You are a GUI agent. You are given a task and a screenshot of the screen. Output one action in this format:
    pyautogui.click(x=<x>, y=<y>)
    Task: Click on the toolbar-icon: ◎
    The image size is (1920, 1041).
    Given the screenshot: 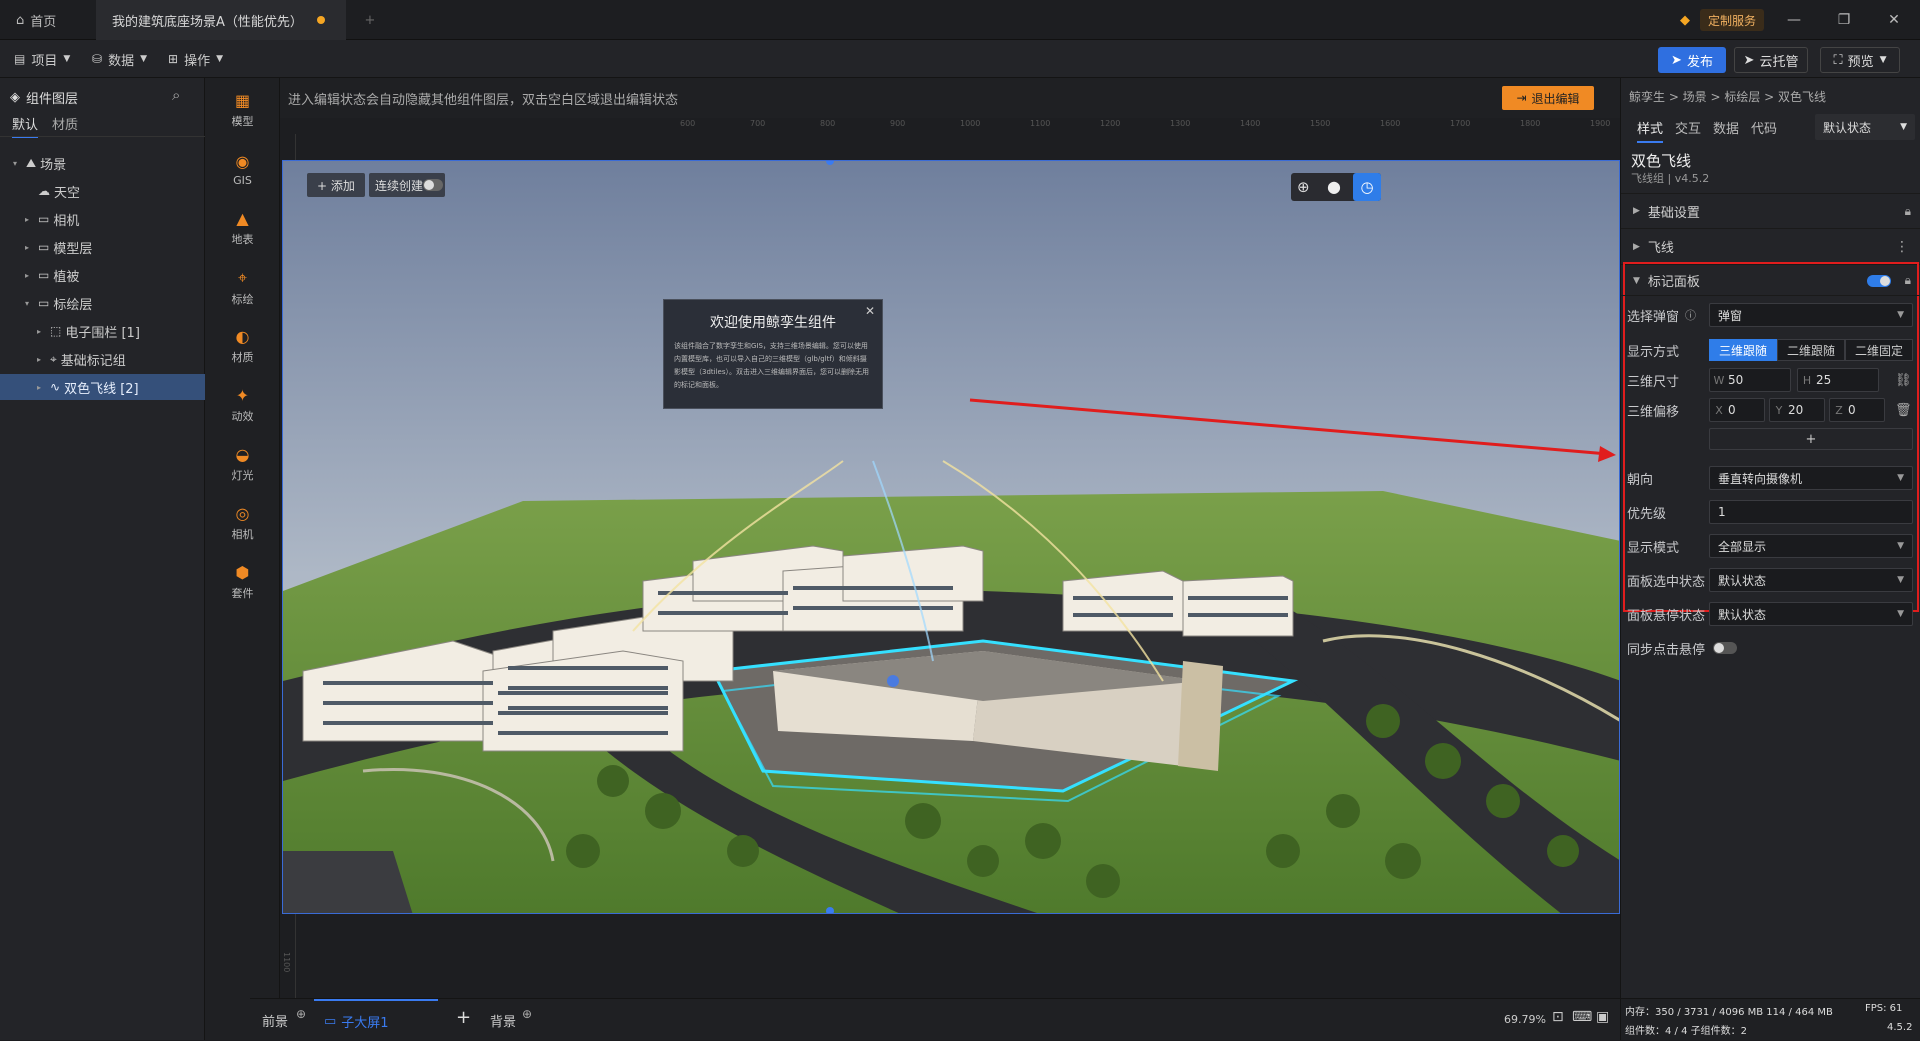 What is the action you would take?
    pyautogui.click(x=242, y=513)
    